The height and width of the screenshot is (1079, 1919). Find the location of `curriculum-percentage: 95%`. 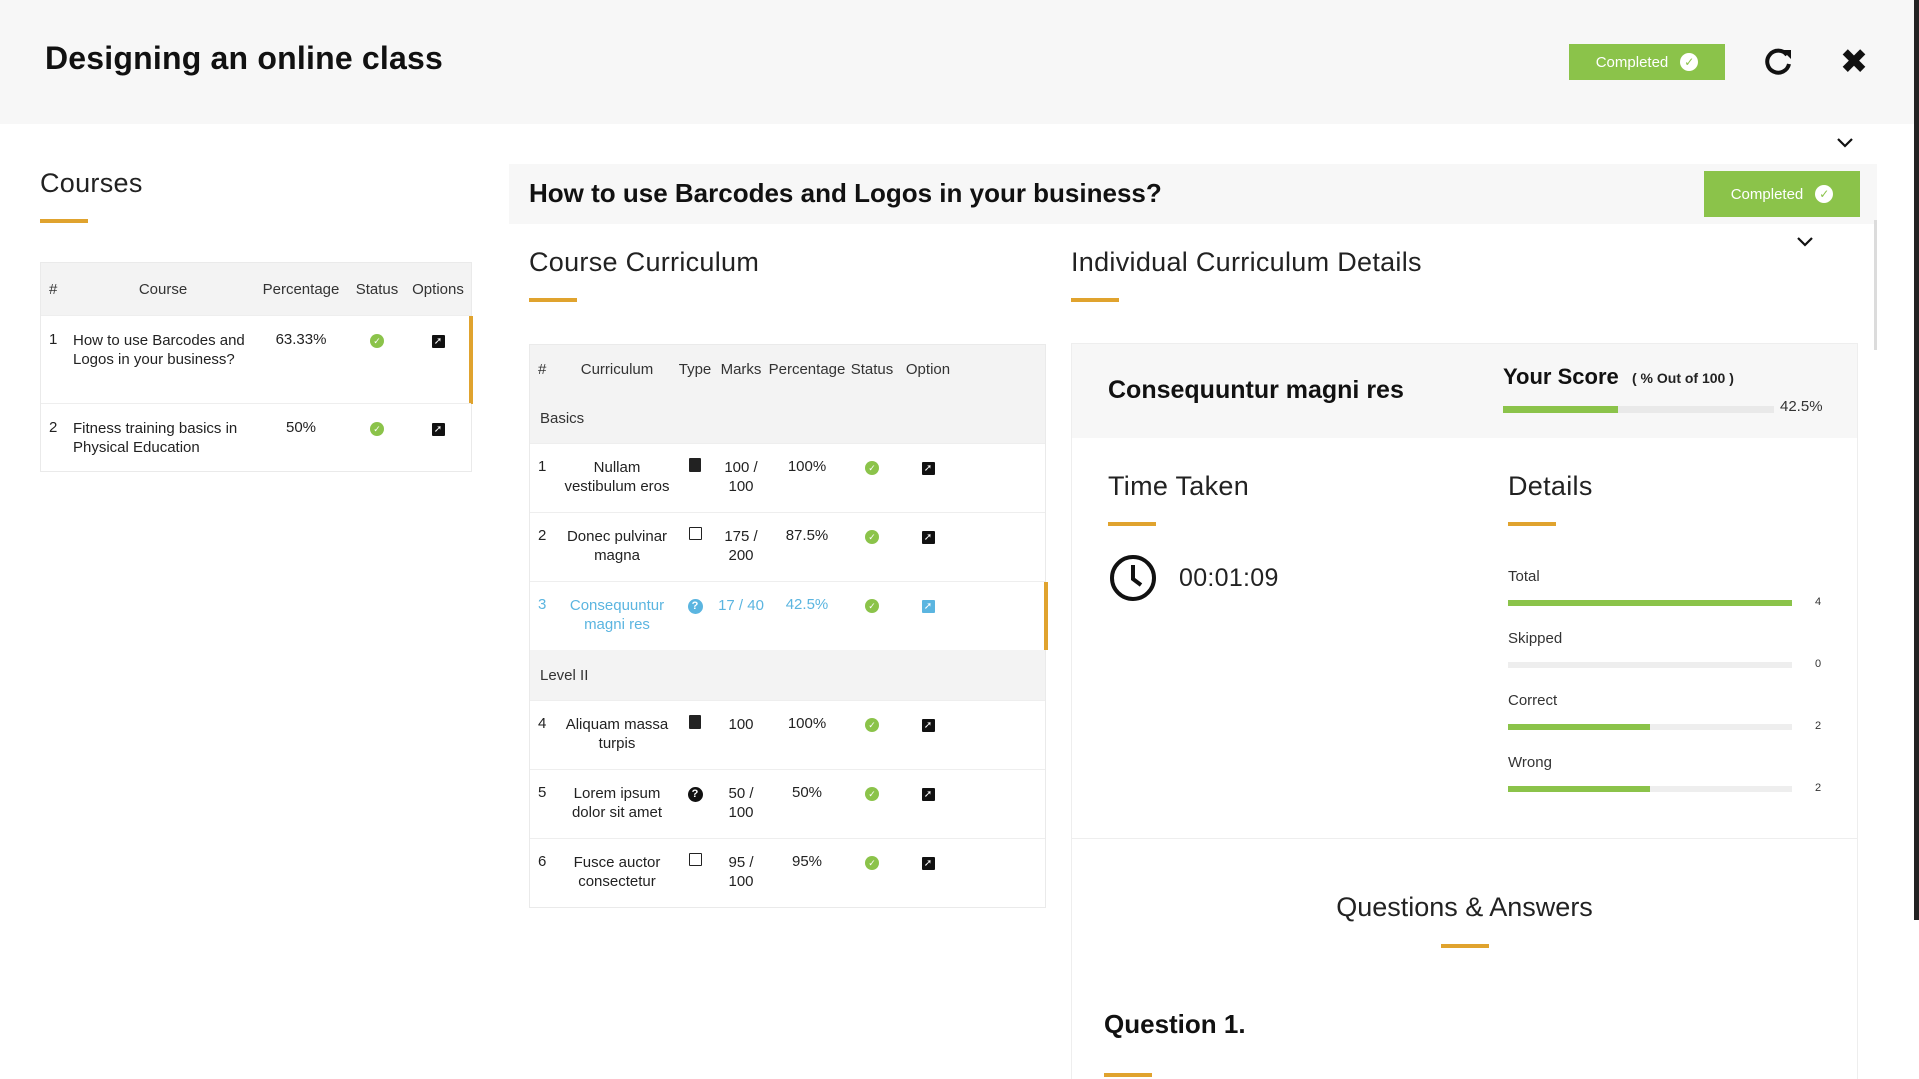

curriculum-percentage: 95% is located at coordinates (807, 861).